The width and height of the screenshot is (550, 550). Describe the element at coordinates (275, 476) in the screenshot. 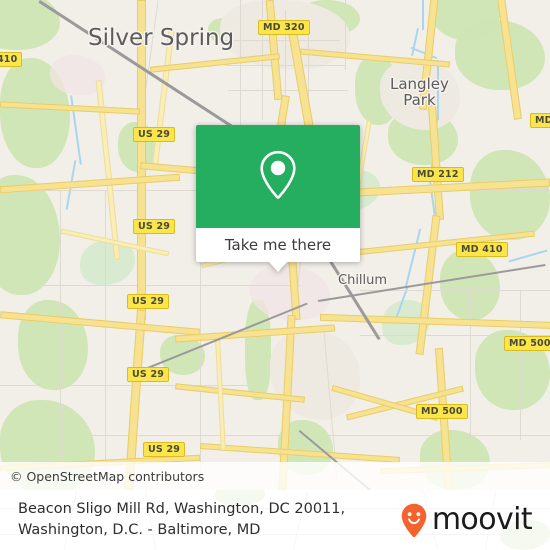

I see `map-attribution-bar: © OpenStreetMap contributors` at that location.